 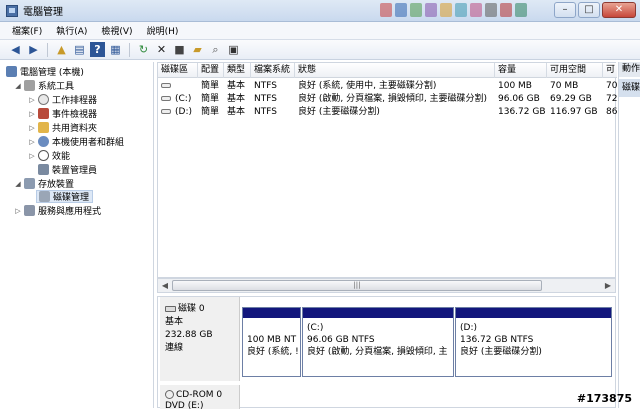 I want to click on services-icon, so click(x=29, y=210).